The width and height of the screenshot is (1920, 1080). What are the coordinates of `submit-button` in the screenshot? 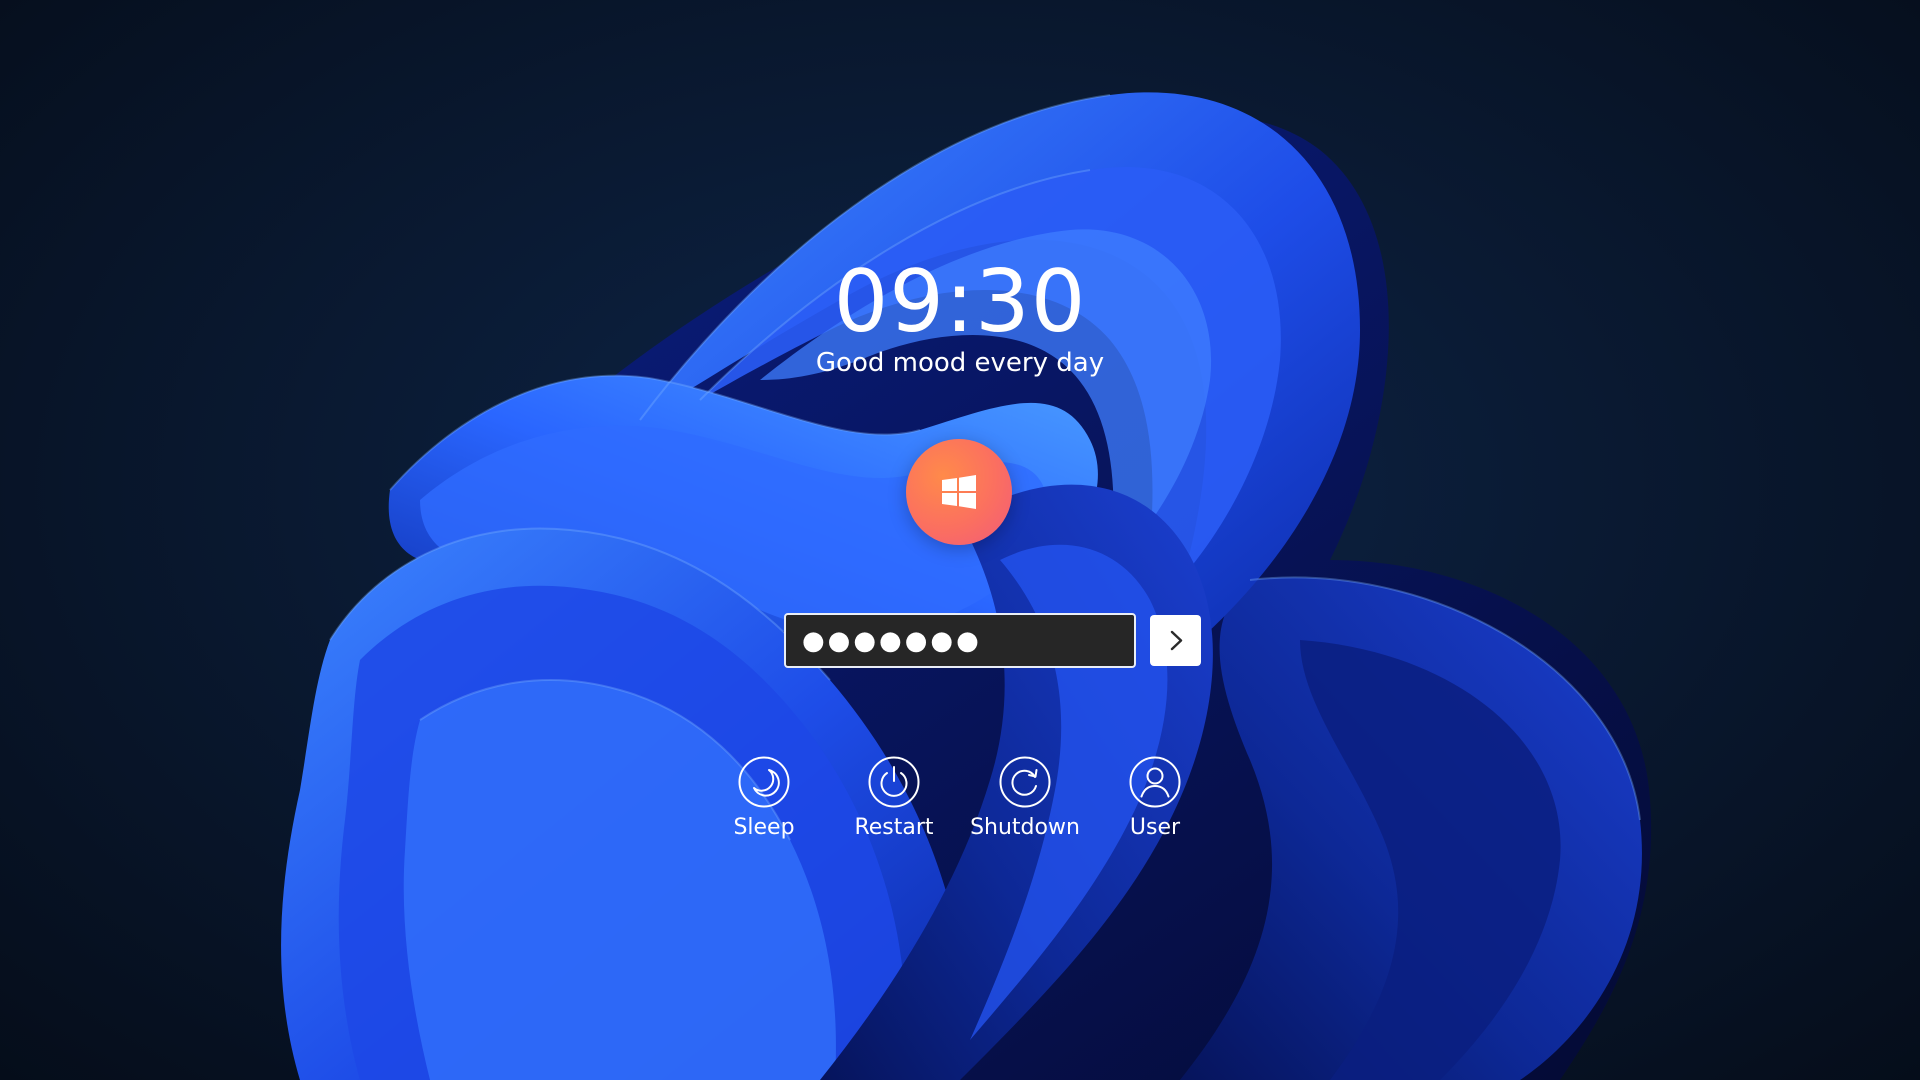 It's located at (1175, 640).